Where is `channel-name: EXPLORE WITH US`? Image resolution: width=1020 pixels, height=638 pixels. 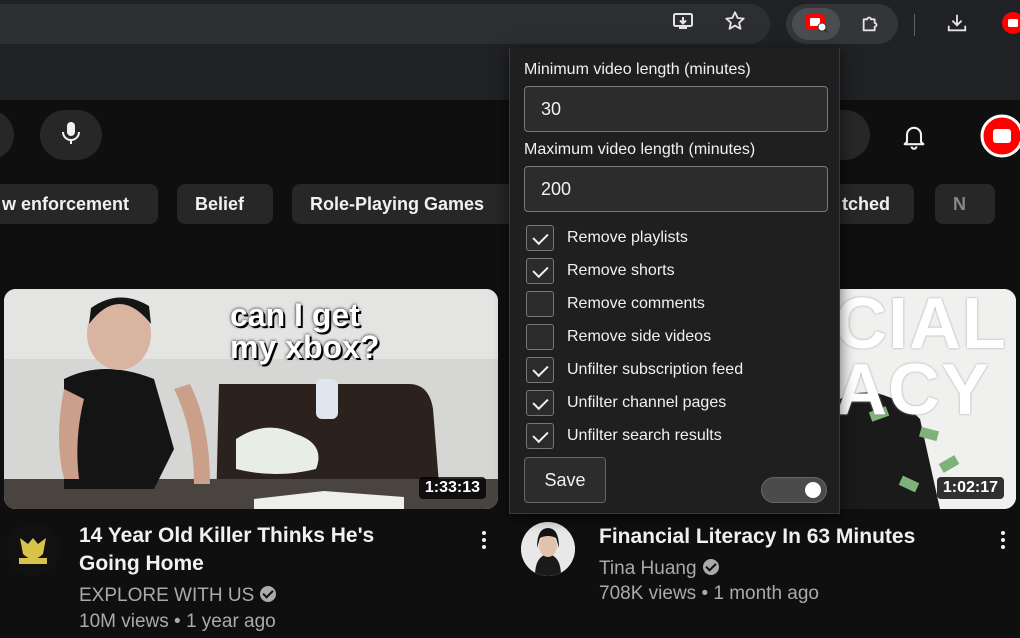 channel-name: EXPLORE WITH US is located at coordinates (178, 596).